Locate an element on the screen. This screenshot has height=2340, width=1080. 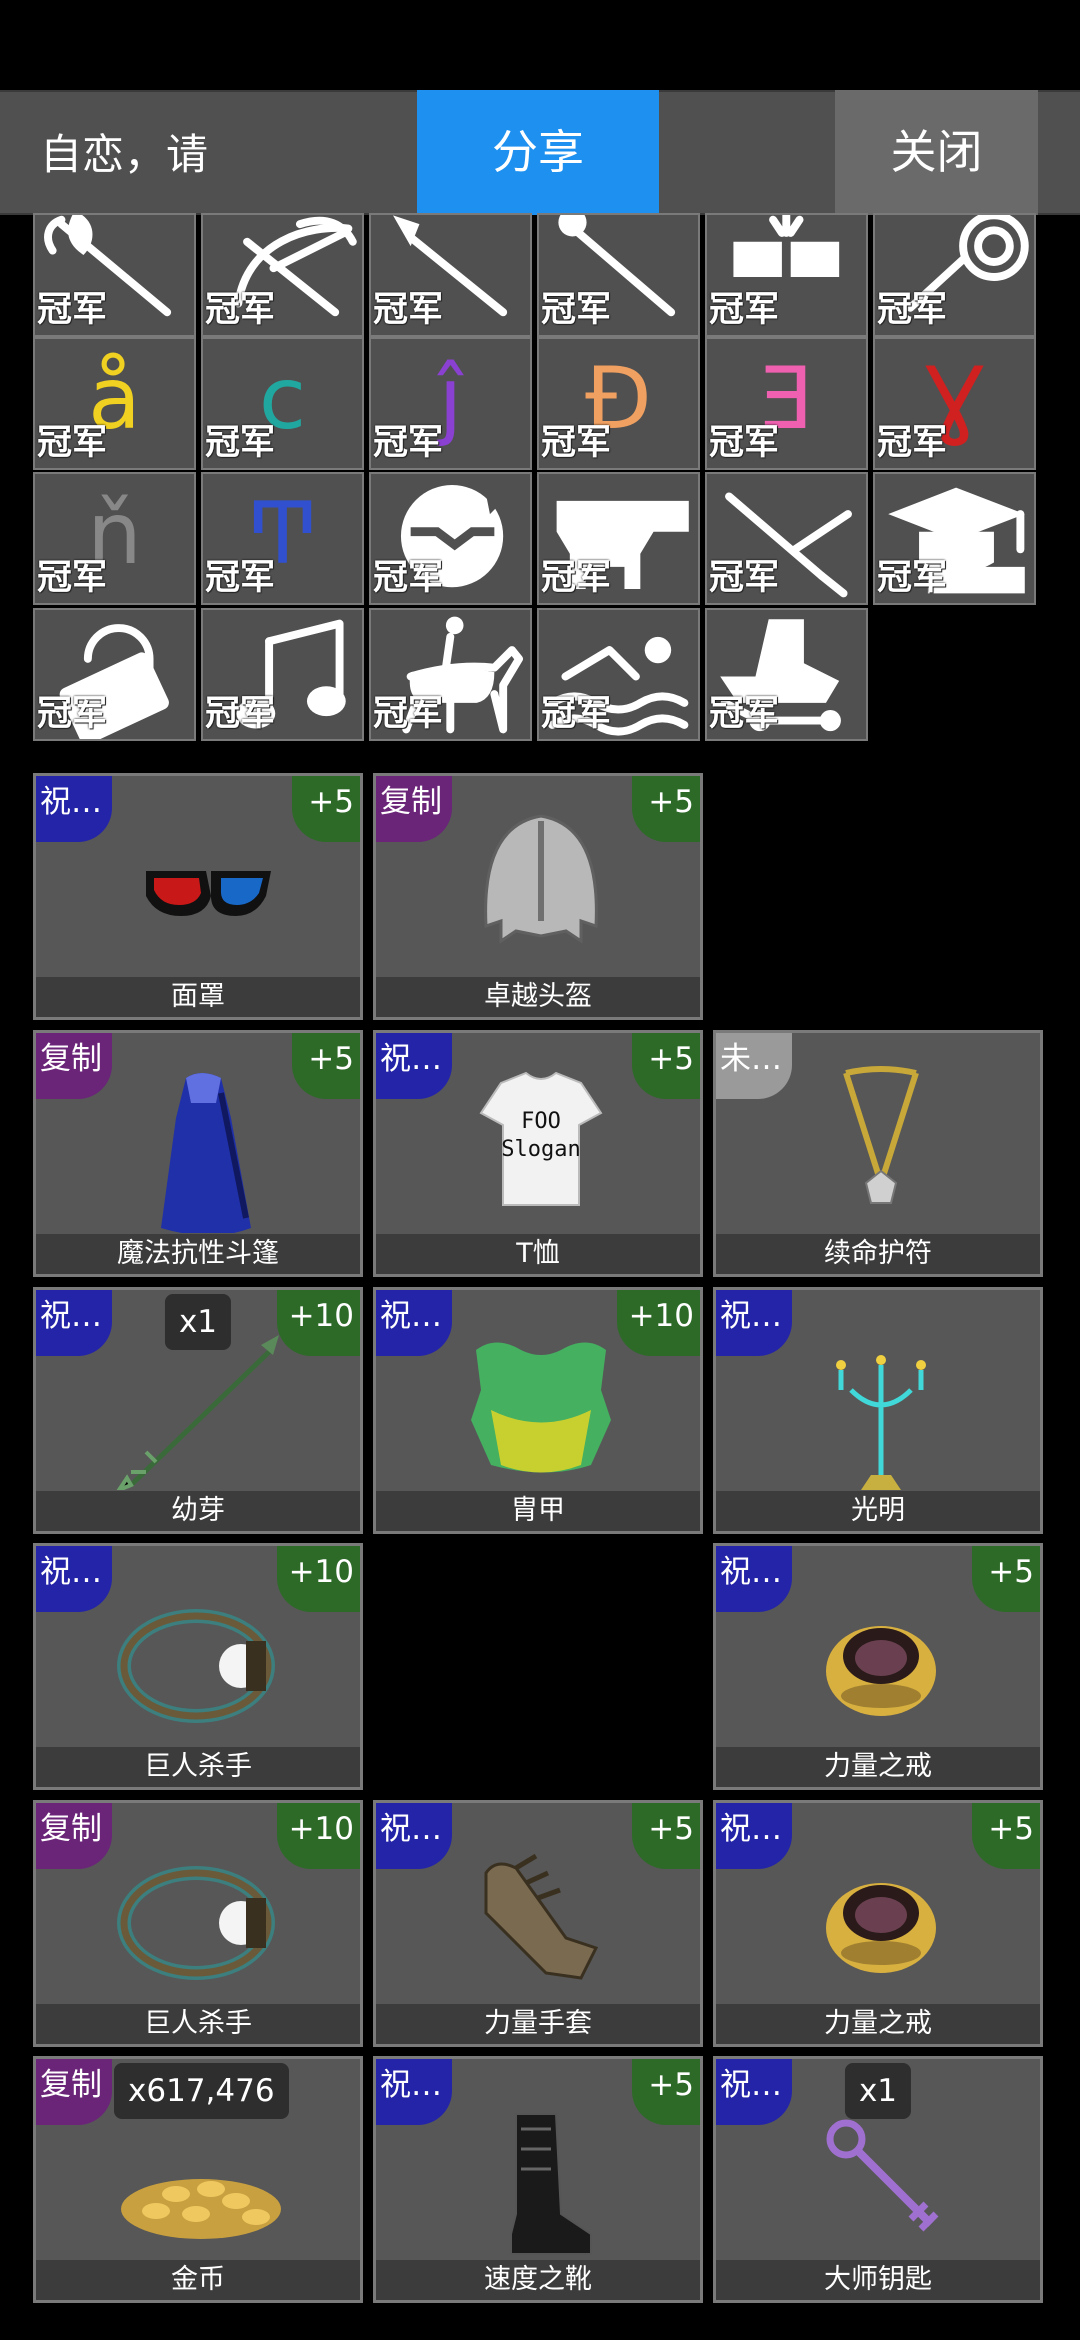
badge-throne-icon: 冠军 is located at coordinates (786, 674).